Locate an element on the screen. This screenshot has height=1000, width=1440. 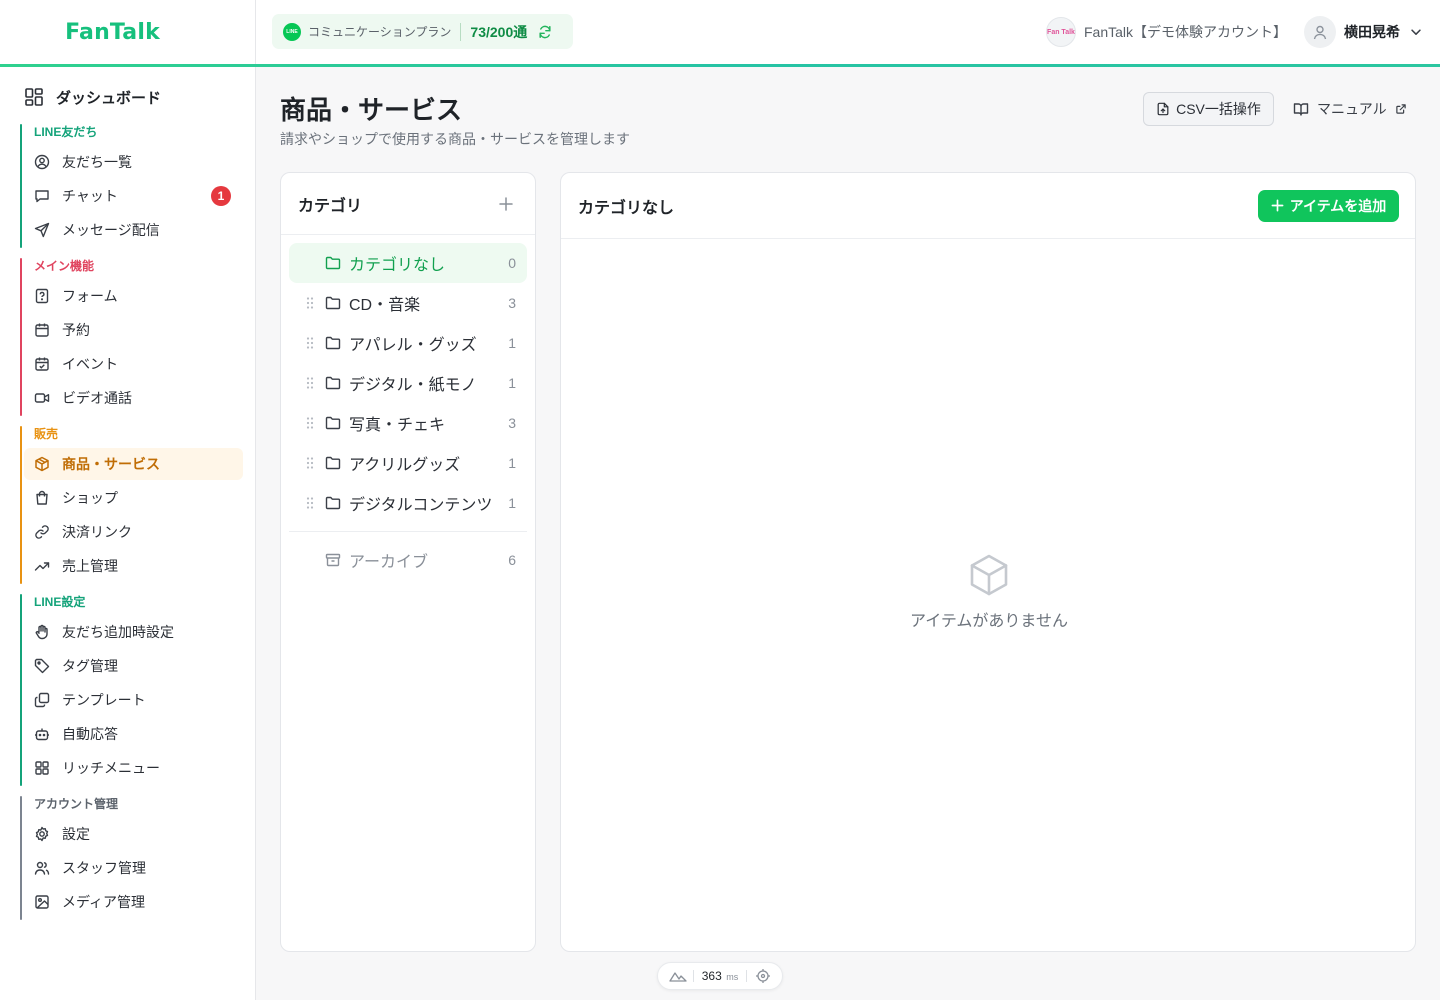
csv-bulk-label: CSV一括操作 is located at coordinates (1218, 109).